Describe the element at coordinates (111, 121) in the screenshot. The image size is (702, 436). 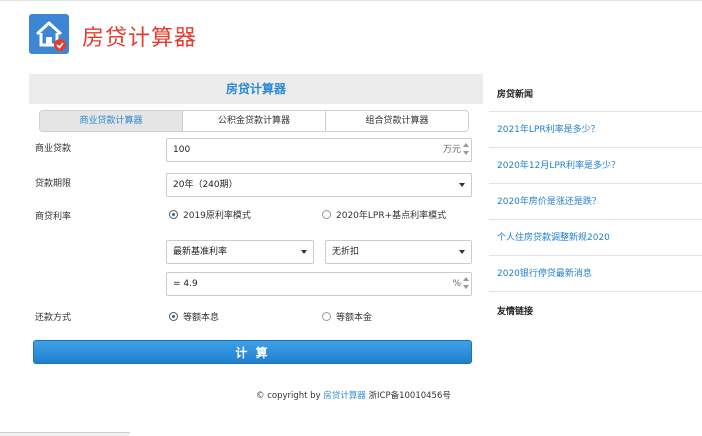
I see `tab-commercial-loan: 商业贷款计算器` at that location.